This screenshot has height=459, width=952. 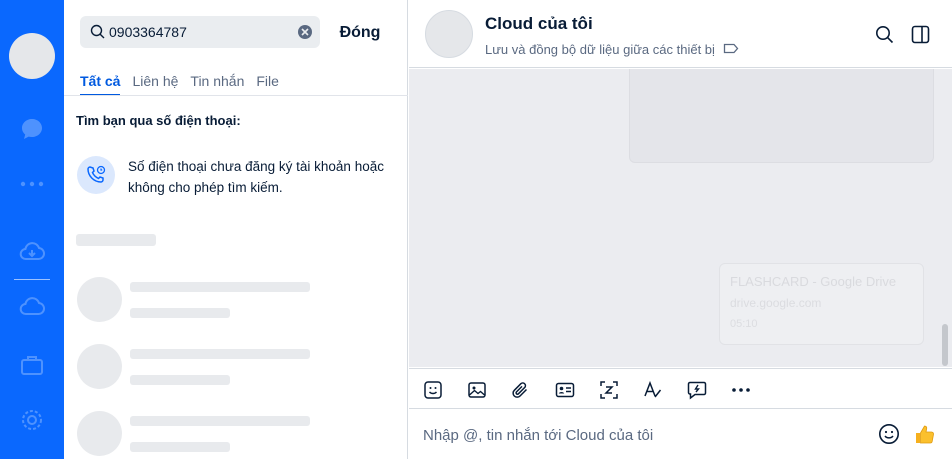 What do you see at coordinates (100, 84) in the screenshot?
I see `tab-all: Tất cả` at bounding box center [100, 84].